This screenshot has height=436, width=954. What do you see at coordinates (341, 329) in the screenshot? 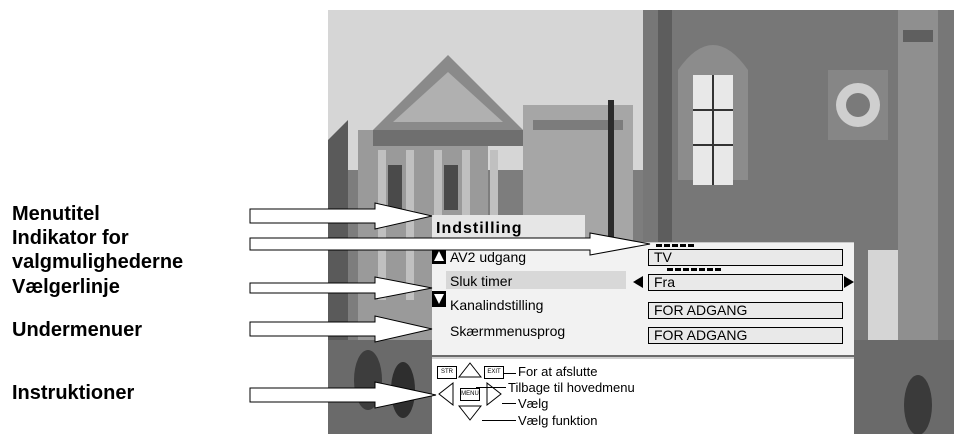
I see `arrow-undermenuer-icon` at bounding box center [341, 329].